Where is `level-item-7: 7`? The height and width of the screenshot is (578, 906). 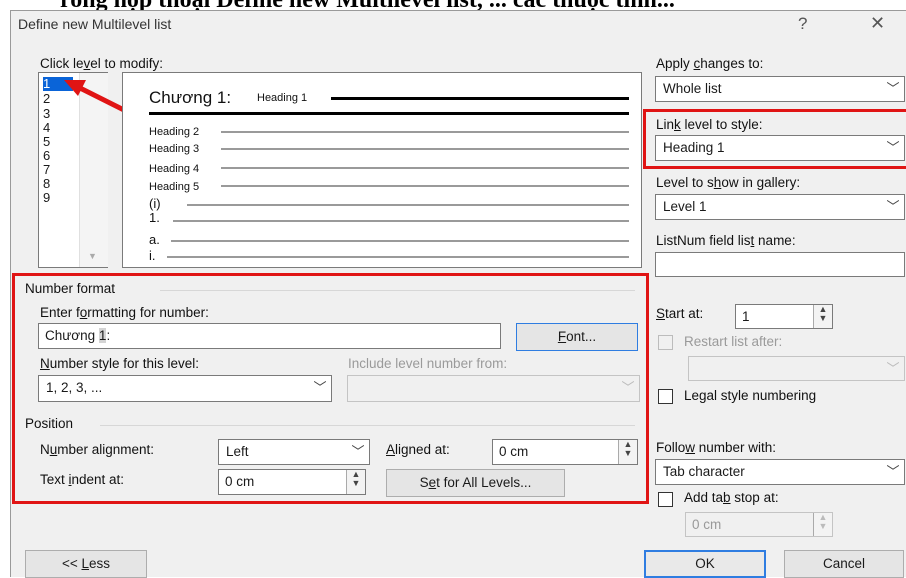
level-item-7: 7 is located at coordinates (61, 170).